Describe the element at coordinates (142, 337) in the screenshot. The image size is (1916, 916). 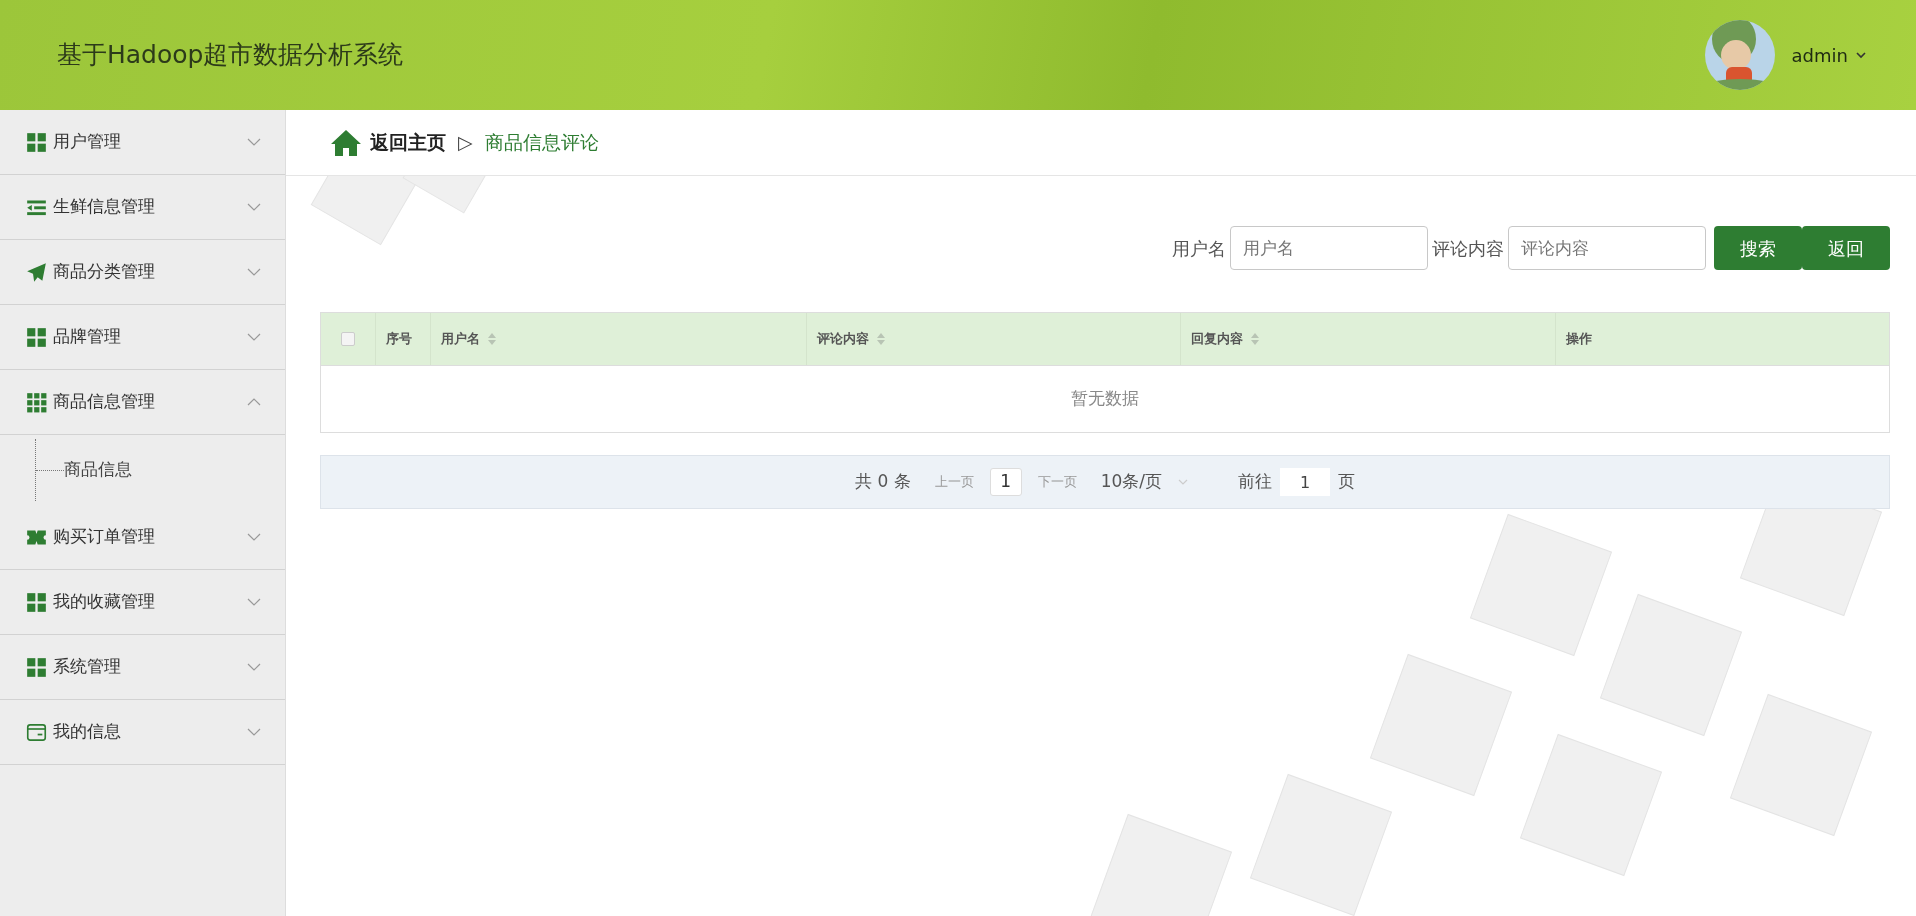
I see `sidebar-item: 品牌管理` at that location.